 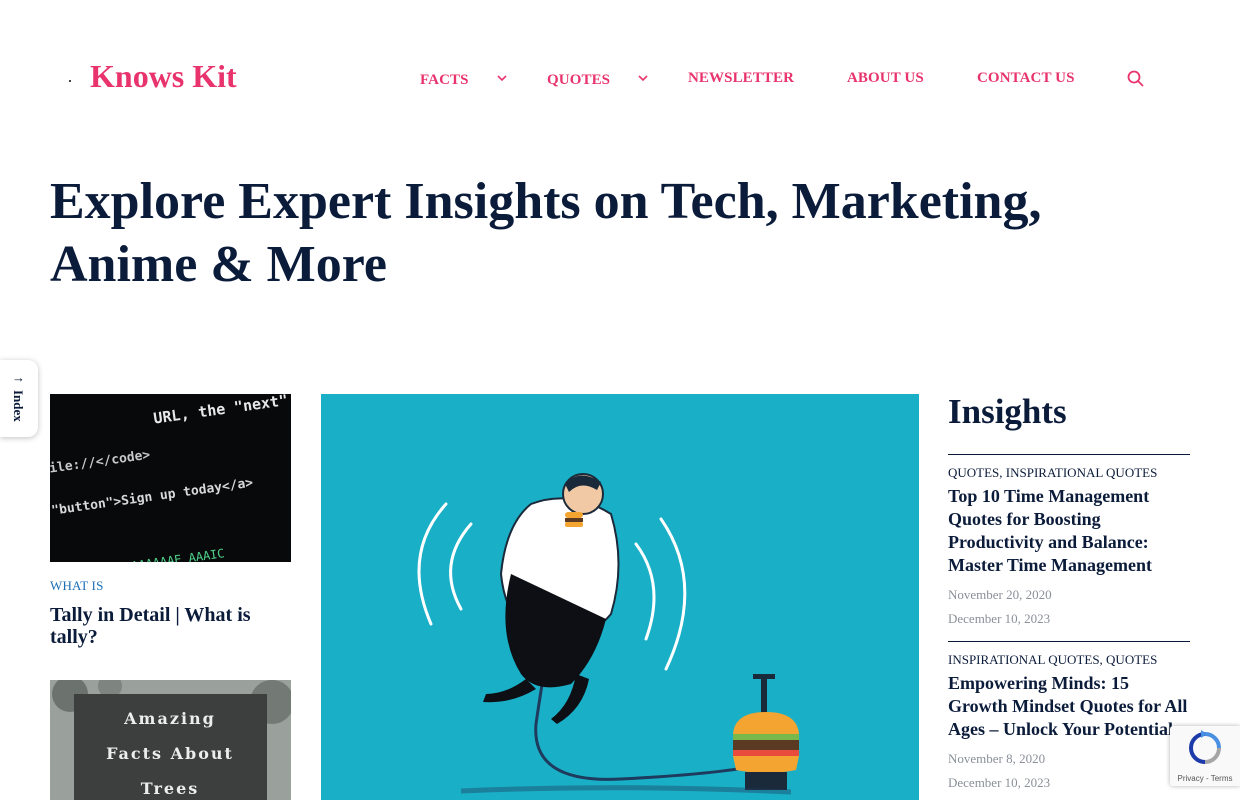 I want to click on nav-item-label: QUOTES, so click(x=579, y=80).